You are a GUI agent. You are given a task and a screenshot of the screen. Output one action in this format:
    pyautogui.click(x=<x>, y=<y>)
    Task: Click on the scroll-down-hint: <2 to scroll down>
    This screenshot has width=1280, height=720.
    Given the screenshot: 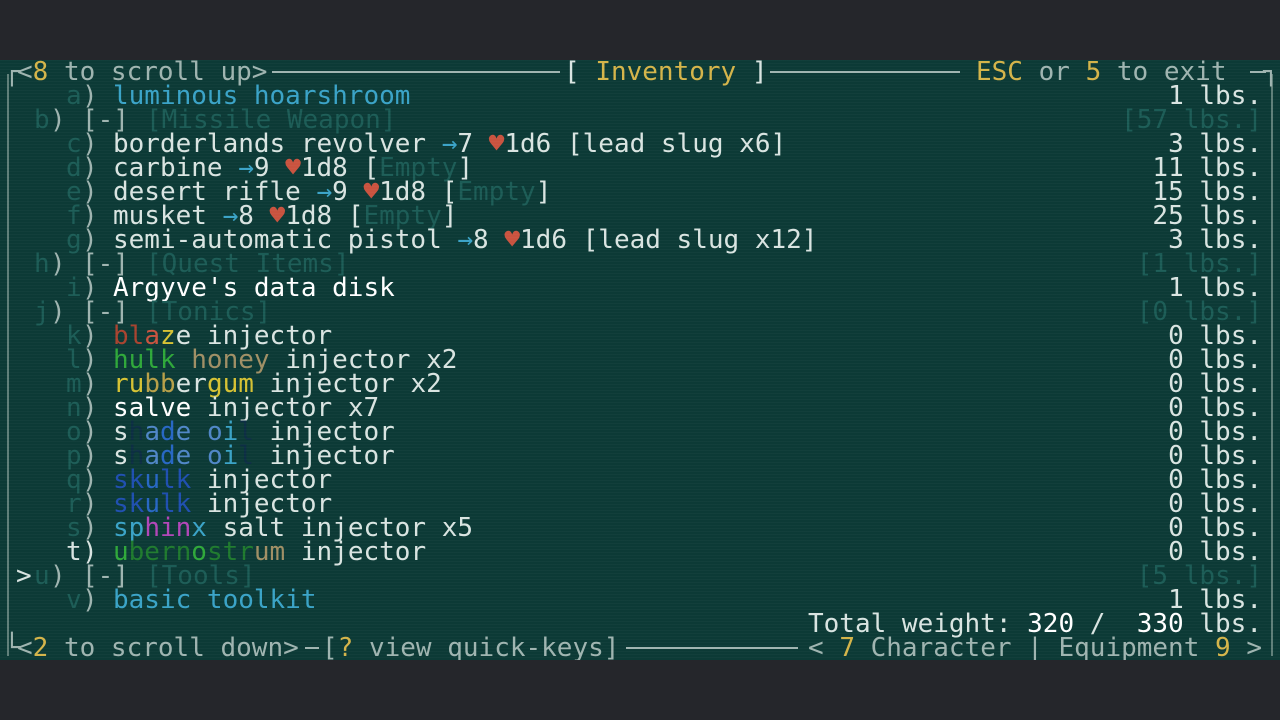 What is the action you would take?
    pyautogui.click(x=158, y=646)
    